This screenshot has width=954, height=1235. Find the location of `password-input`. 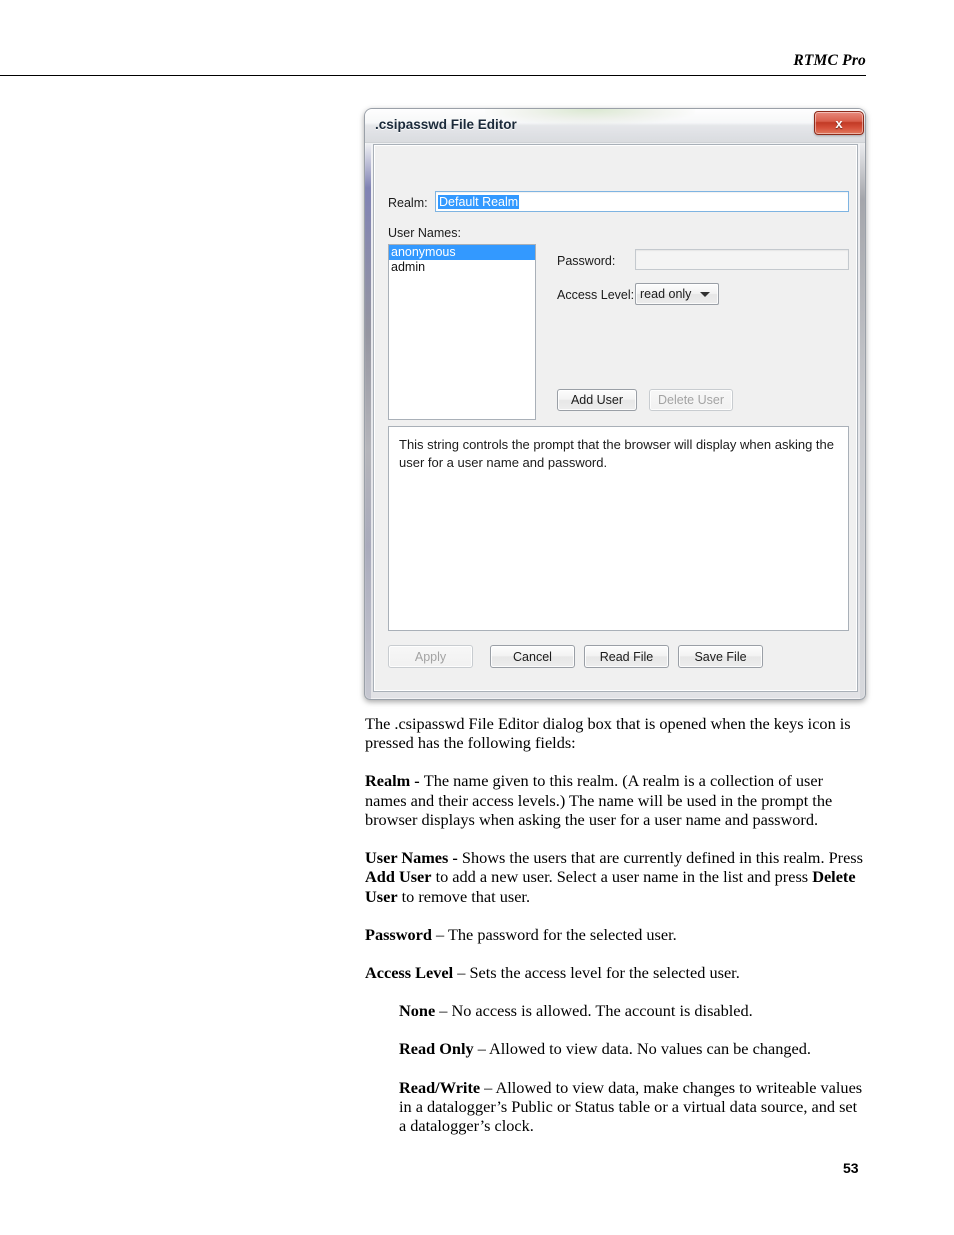

password-input is located at coordinates (742, 259).